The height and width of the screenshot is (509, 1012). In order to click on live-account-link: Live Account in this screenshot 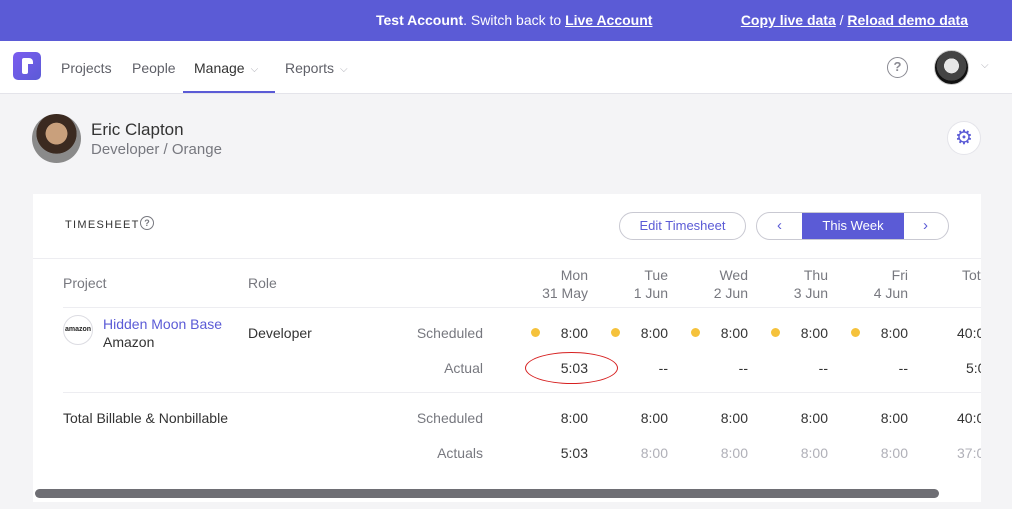, I will do `click(608, 20)`.